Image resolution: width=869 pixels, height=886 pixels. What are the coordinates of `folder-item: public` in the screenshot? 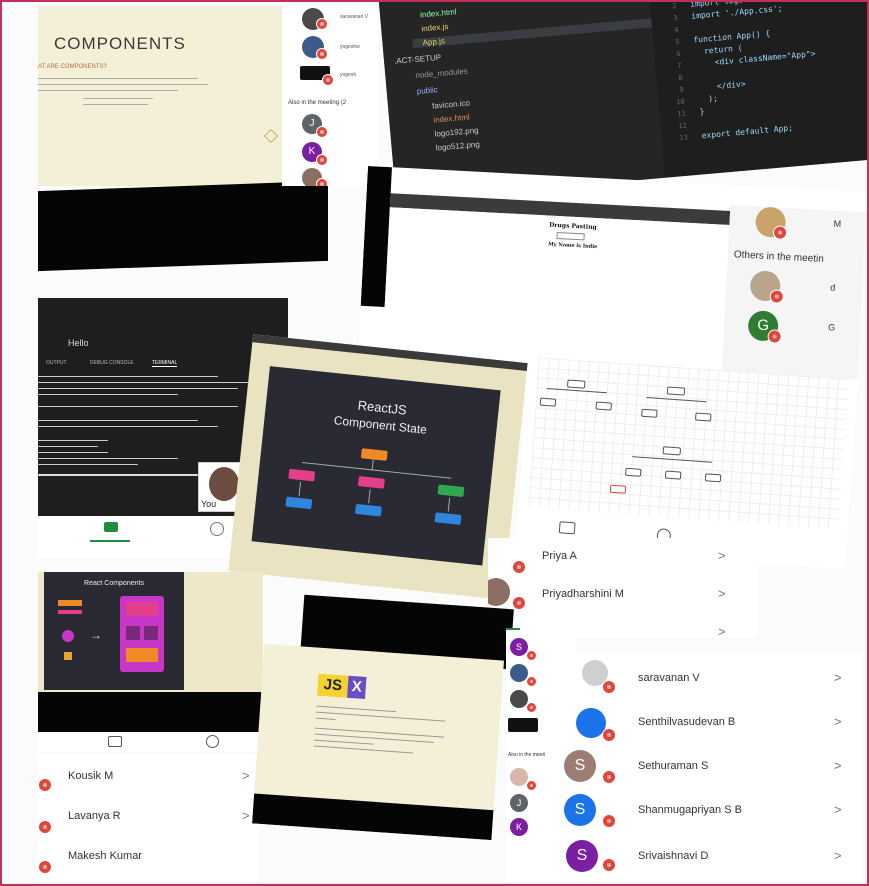 It's located at (427, 90).